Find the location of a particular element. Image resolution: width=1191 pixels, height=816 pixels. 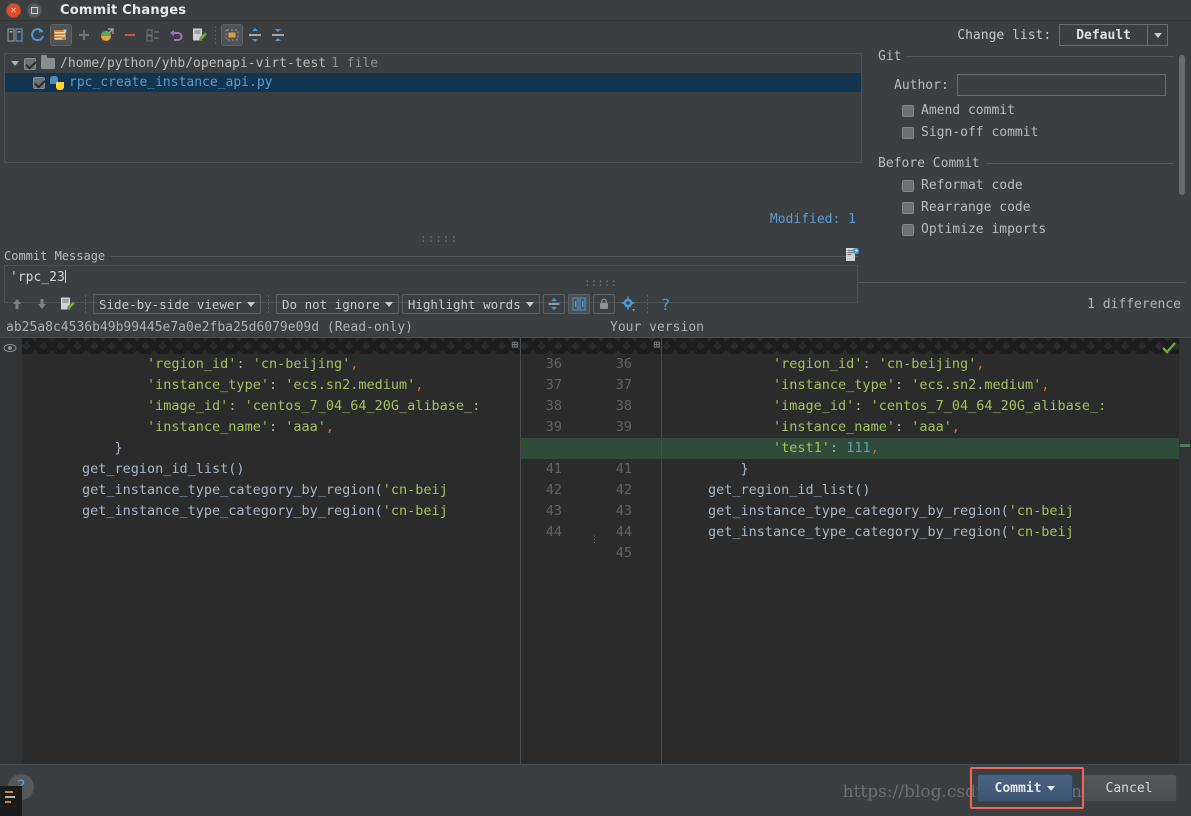

commit-message-label: Commit Message is located at coordinates (55, 256).